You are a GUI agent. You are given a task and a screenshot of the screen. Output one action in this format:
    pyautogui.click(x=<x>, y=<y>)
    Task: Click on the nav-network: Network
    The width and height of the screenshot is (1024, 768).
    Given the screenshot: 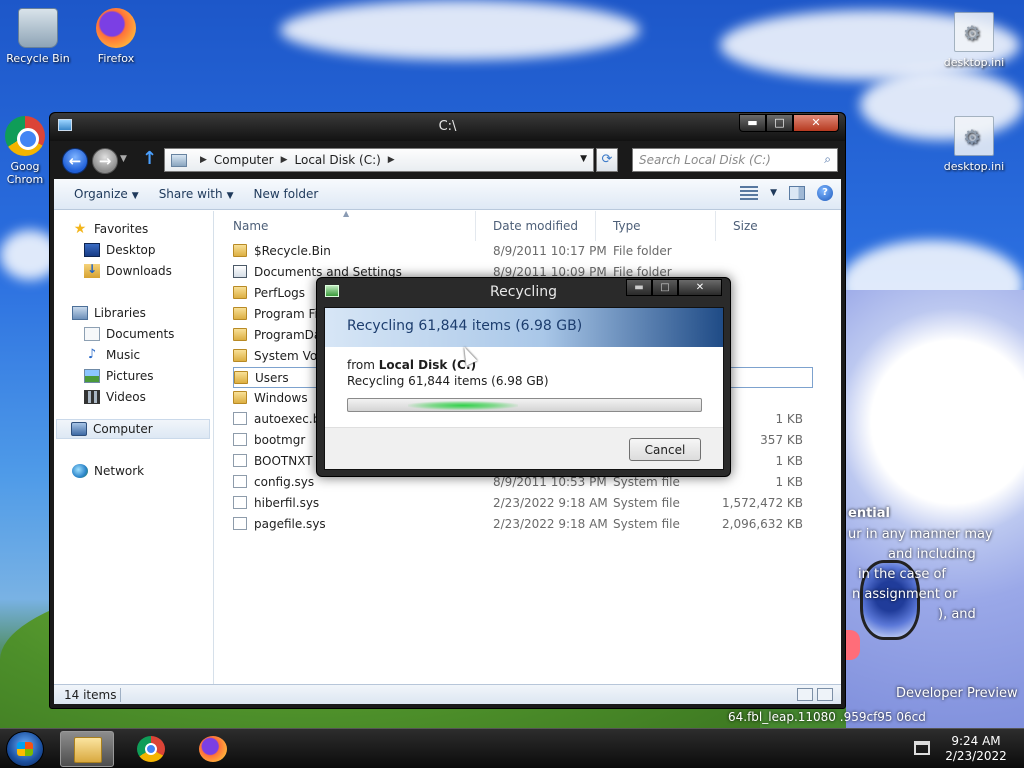 What is the action you would take?
    pyautogui.click(x=151, y=471)
    